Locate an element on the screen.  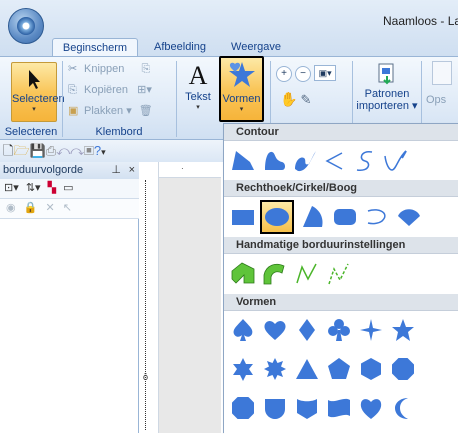
zoom-out-icon: − is located at coordinates (303, 74).